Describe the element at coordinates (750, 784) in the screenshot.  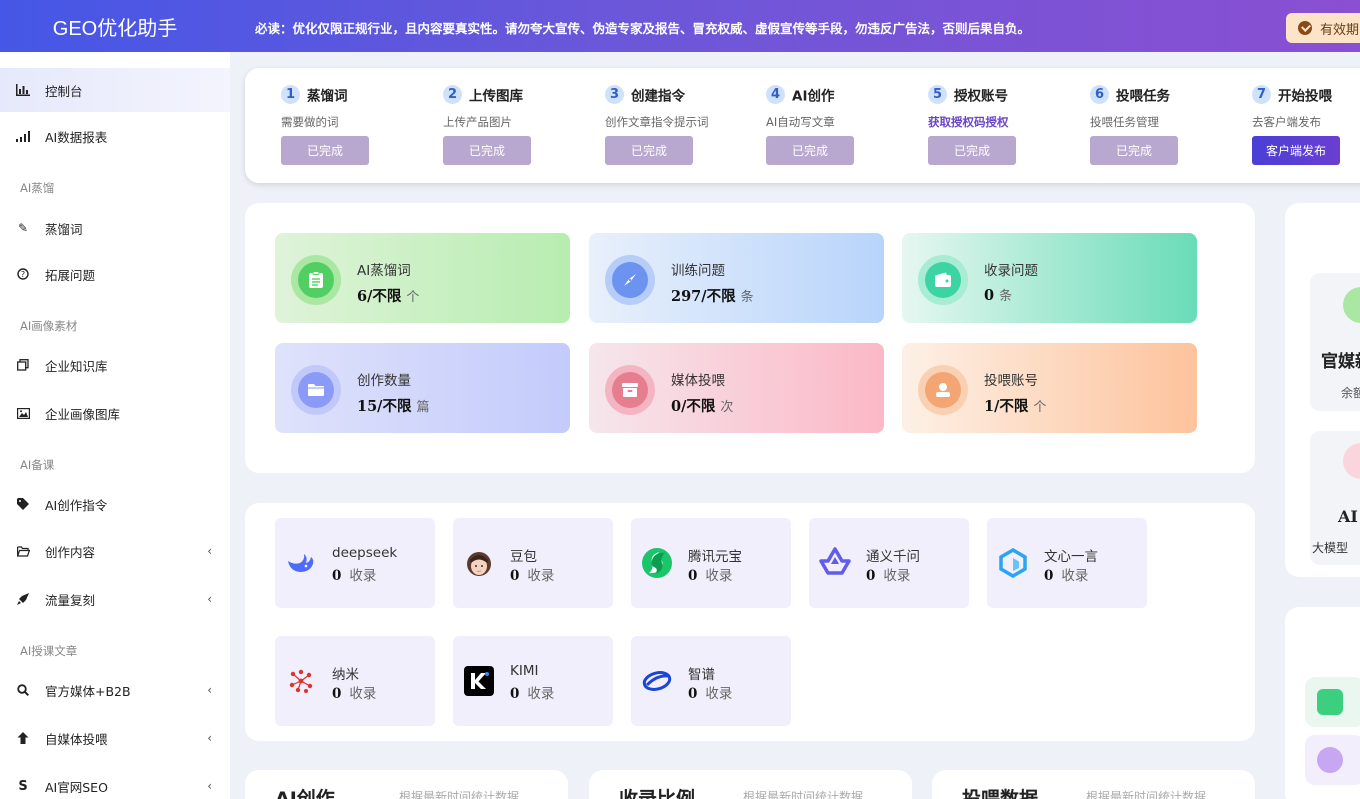
I see `index-ratio-card: 收录比例 根据最新时间统计数据` at that location.